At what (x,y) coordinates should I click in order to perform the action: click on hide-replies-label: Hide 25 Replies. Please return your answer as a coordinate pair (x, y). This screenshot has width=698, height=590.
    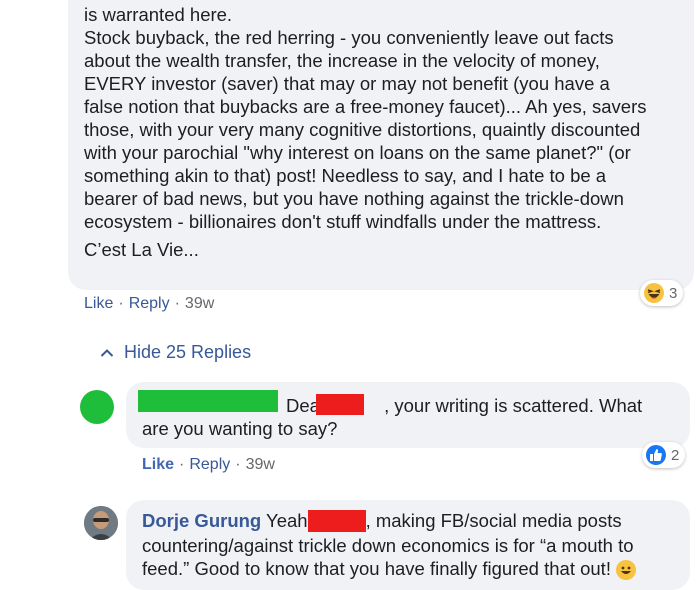
    Looking at the image, I should click on (188, 352).